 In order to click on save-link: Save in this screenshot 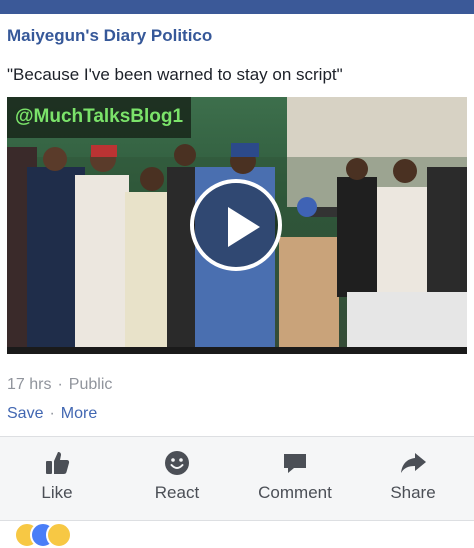, I will do `click(25, 413)`.